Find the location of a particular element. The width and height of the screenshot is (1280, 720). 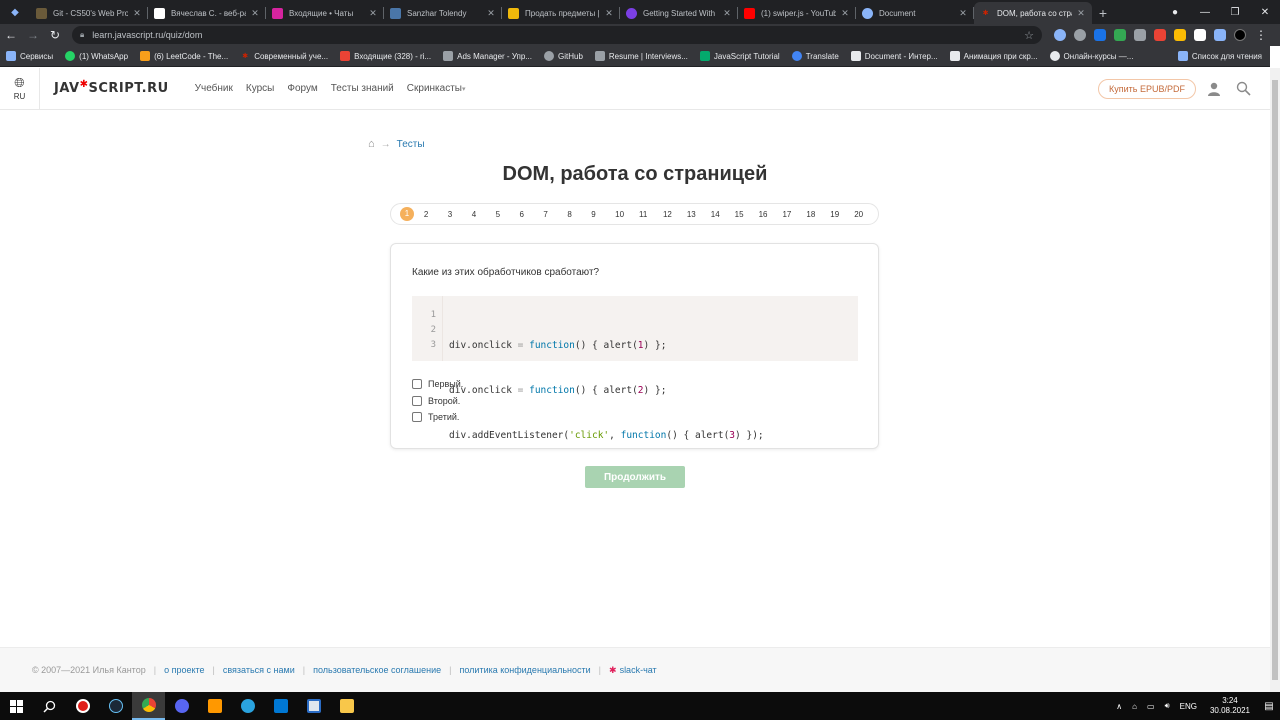

bookmark-item: GitHub is located at coordinates (563, 56).